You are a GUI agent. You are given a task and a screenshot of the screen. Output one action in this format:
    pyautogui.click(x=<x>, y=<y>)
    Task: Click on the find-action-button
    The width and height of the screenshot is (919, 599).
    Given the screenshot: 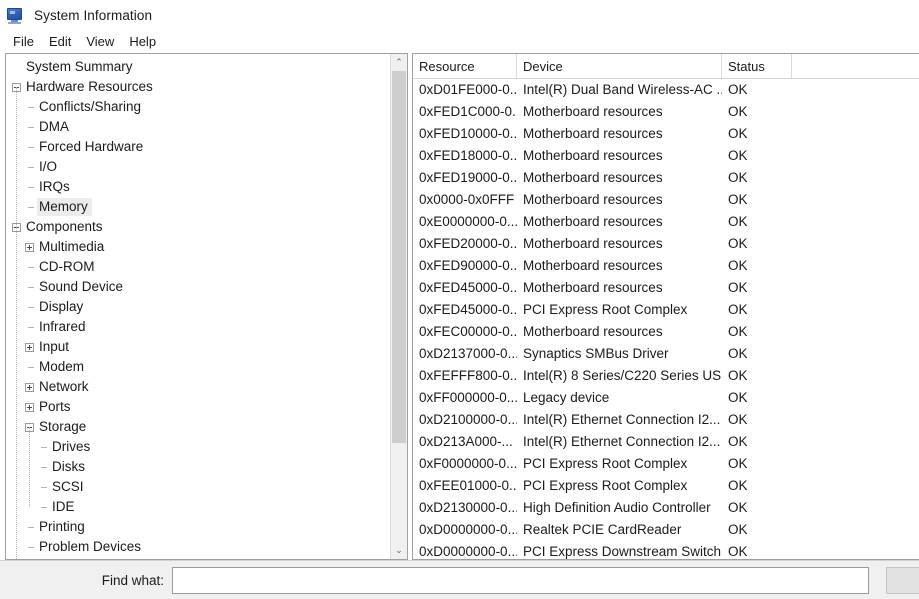 What is the action you would take?
    pyautogui.click(x=902, y=580)
    